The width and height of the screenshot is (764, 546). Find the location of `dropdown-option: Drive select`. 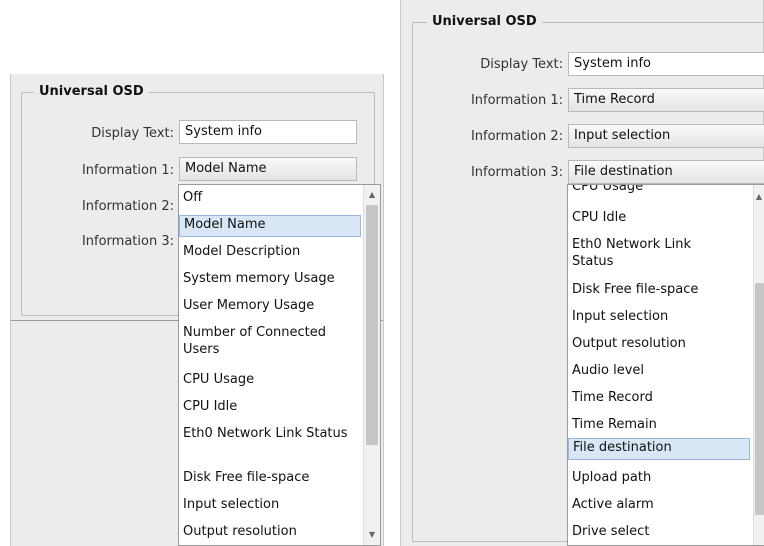

dropdown-option: Drive select is located at coordinates (658, 531).